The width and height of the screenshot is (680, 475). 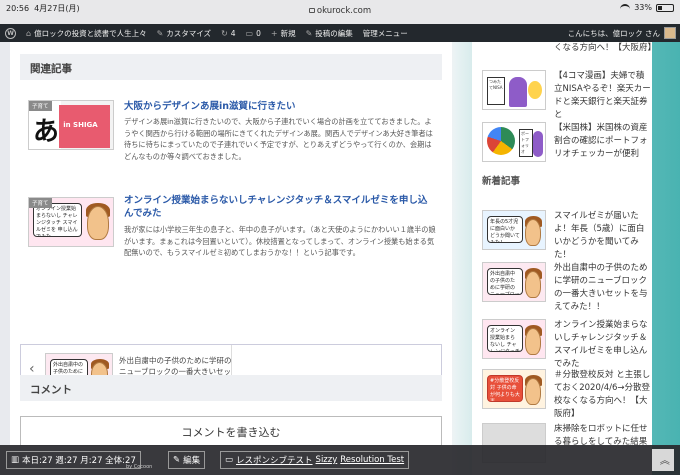 I want to click on resolution-test-link: Resolution Test, so click(x=372, y=460).